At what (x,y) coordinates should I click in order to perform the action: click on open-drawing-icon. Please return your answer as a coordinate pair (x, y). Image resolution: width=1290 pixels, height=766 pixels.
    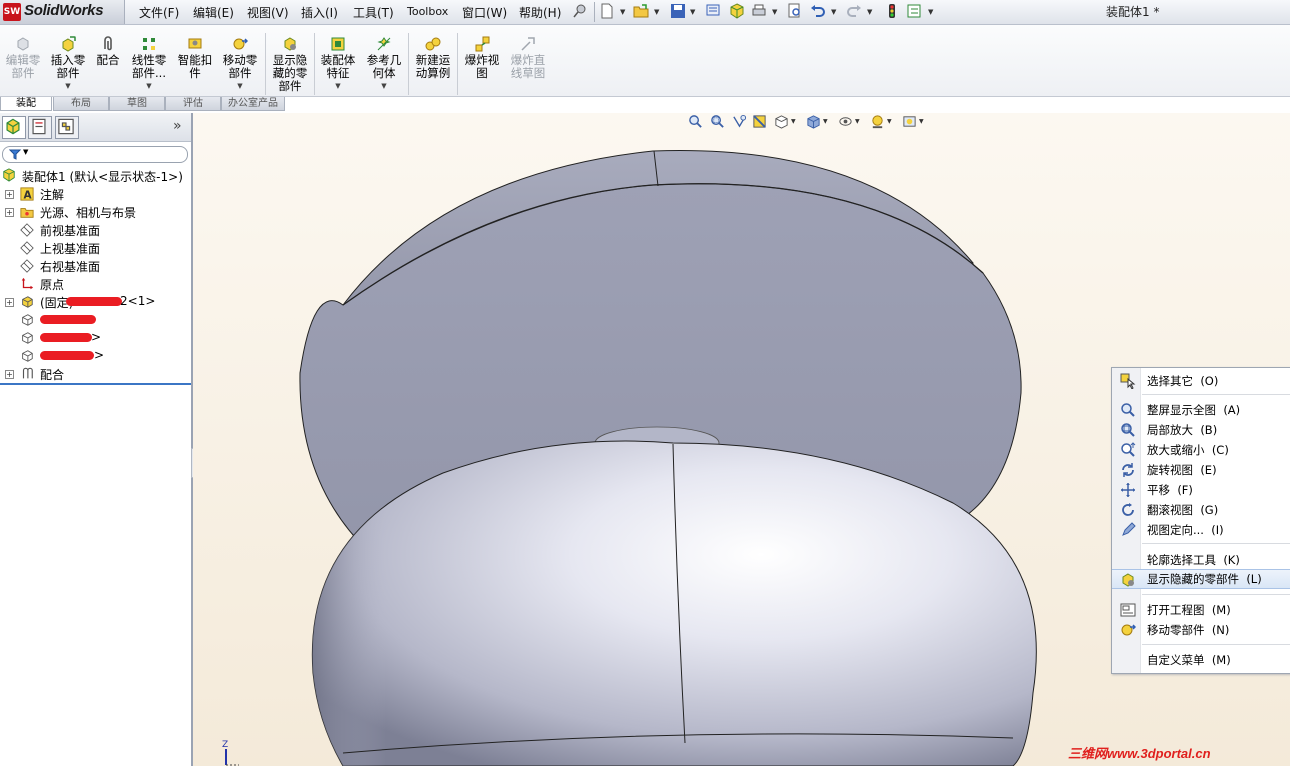
    Looking at the image, I should click on (1128, 610).